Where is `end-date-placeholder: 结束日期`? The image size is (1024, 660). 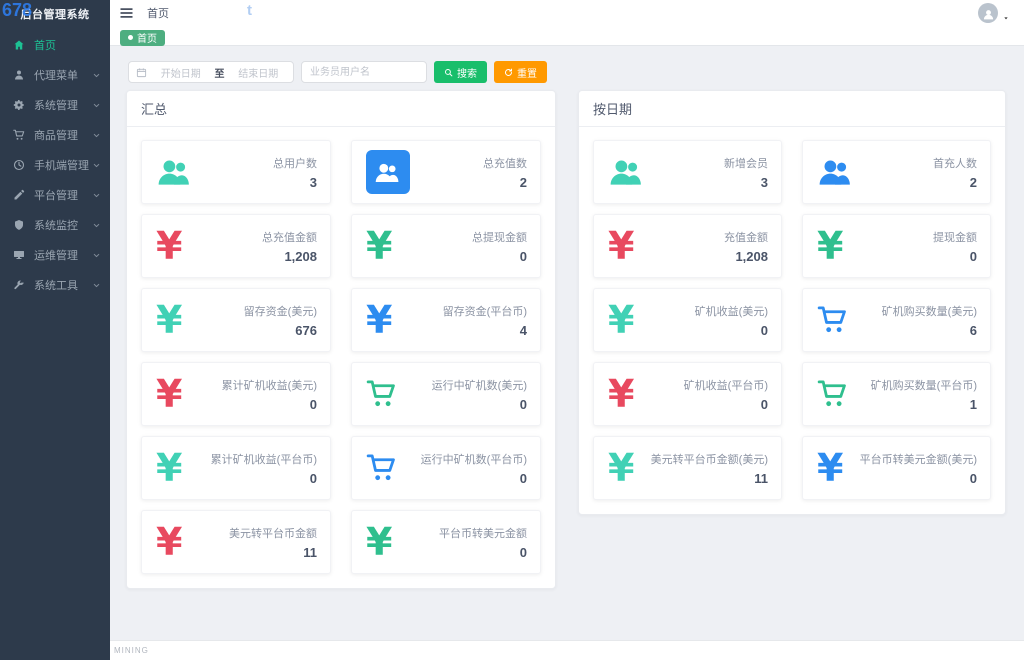 end-date-placeholder: 结束日期 is located at coordinates (258, 74).